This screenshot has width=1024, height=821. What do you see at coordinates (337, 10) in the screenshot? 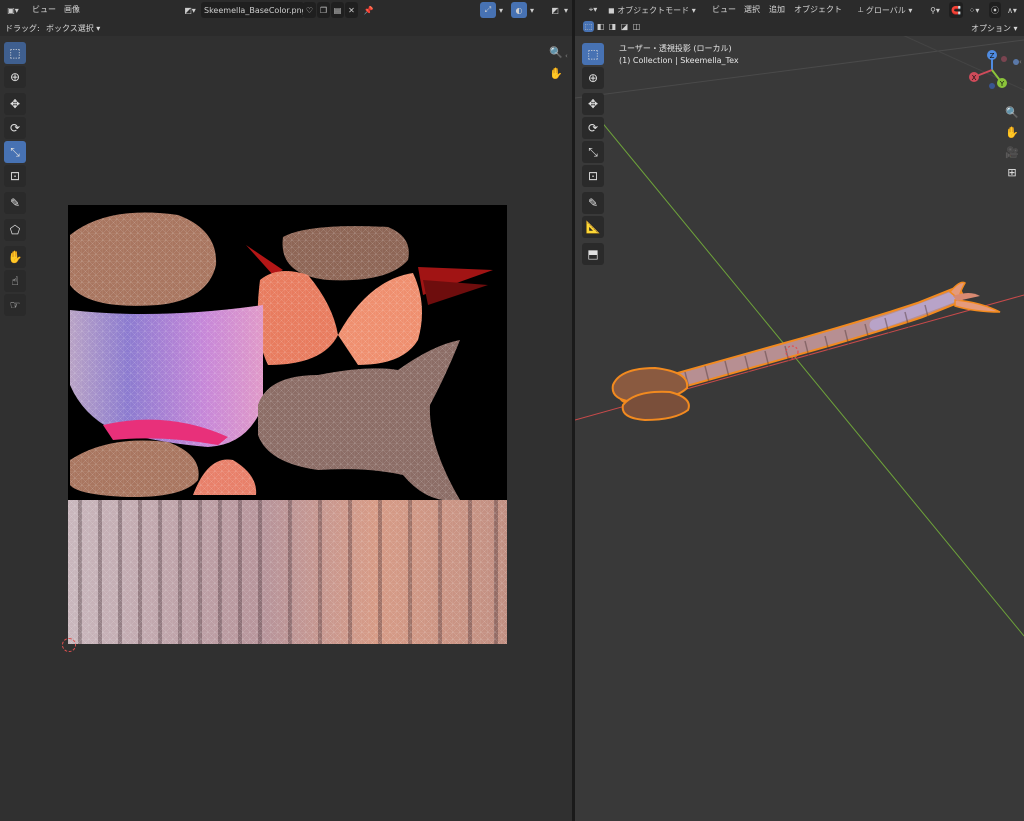
I see `new-image-icon: ▤` at bounding box center [337, 10].